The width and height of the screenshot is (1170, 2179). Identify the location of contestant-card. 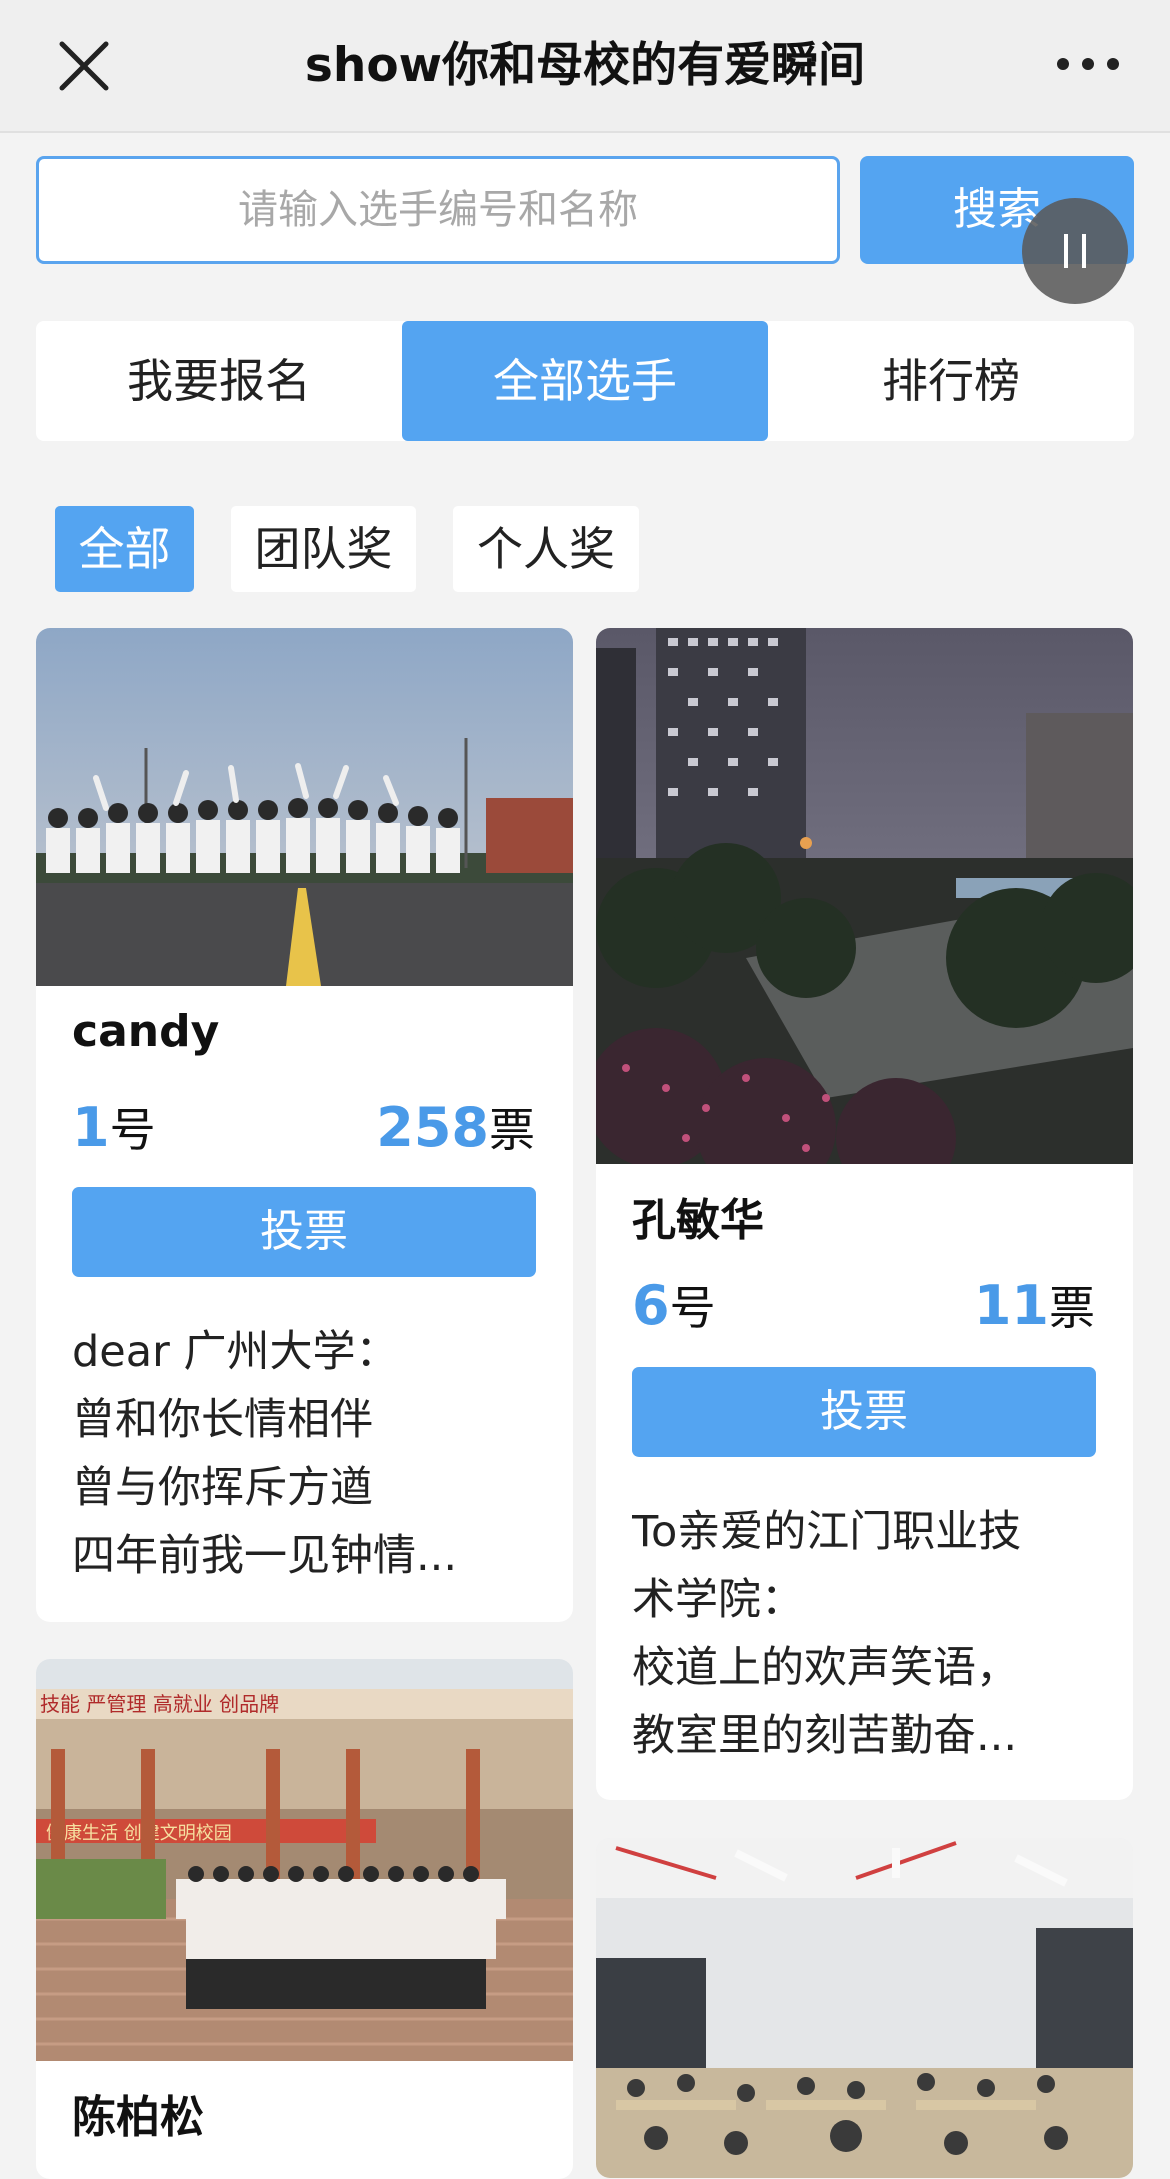
(864, 2008).